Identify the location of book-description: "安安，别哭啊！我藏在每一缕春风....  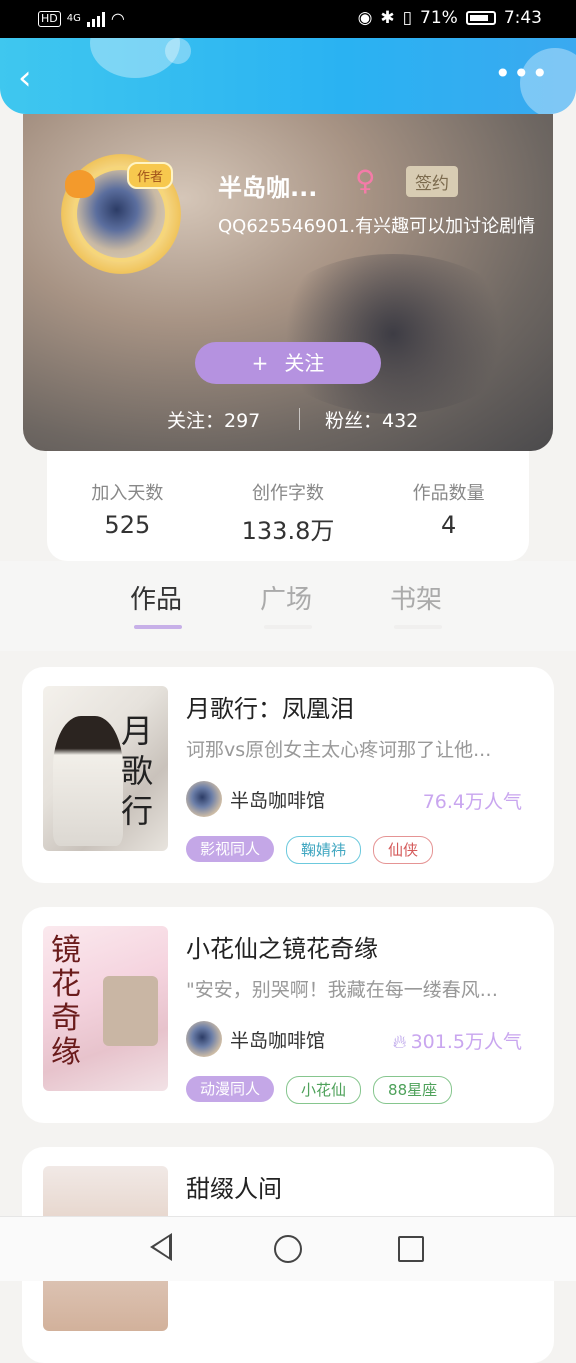
(342, 990).